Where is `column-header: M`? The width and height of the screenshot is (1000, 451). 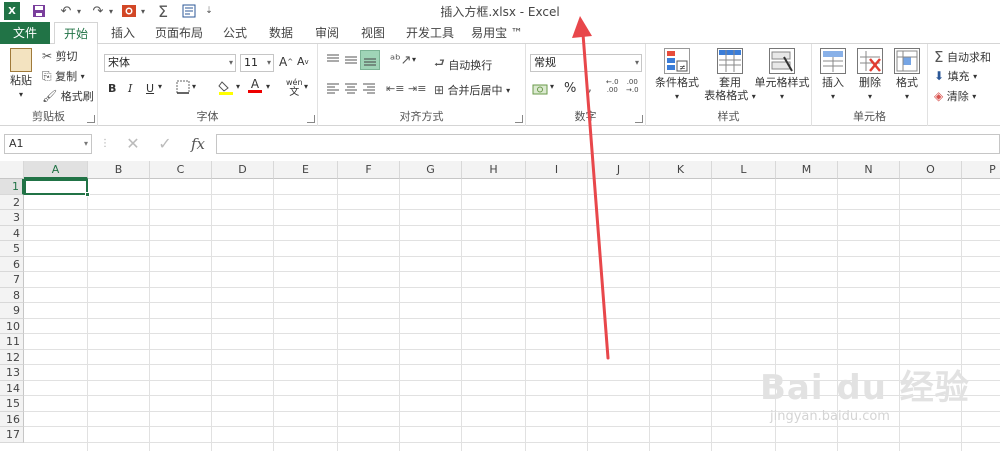
column-header: M is located at coordinates (807, 170).